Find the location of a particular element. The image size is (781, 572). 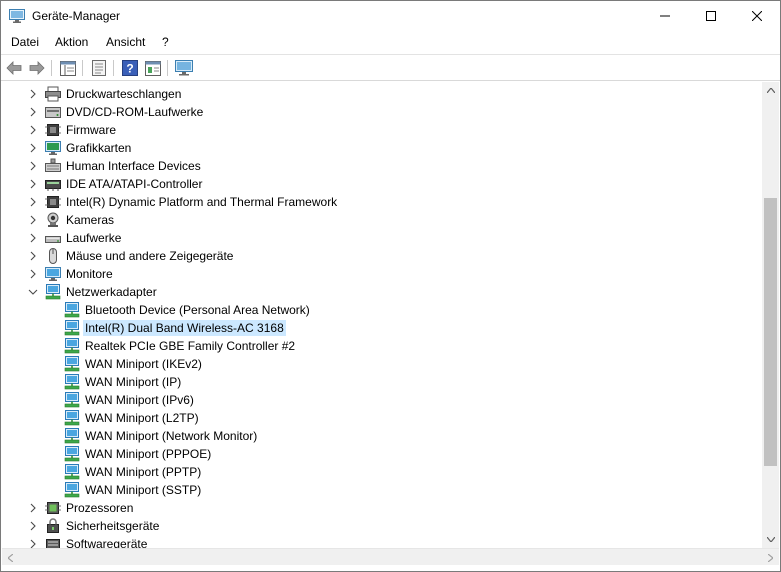

tree-device-item: WAN Miniport (L2TP) is located at coordinates (382, 418).